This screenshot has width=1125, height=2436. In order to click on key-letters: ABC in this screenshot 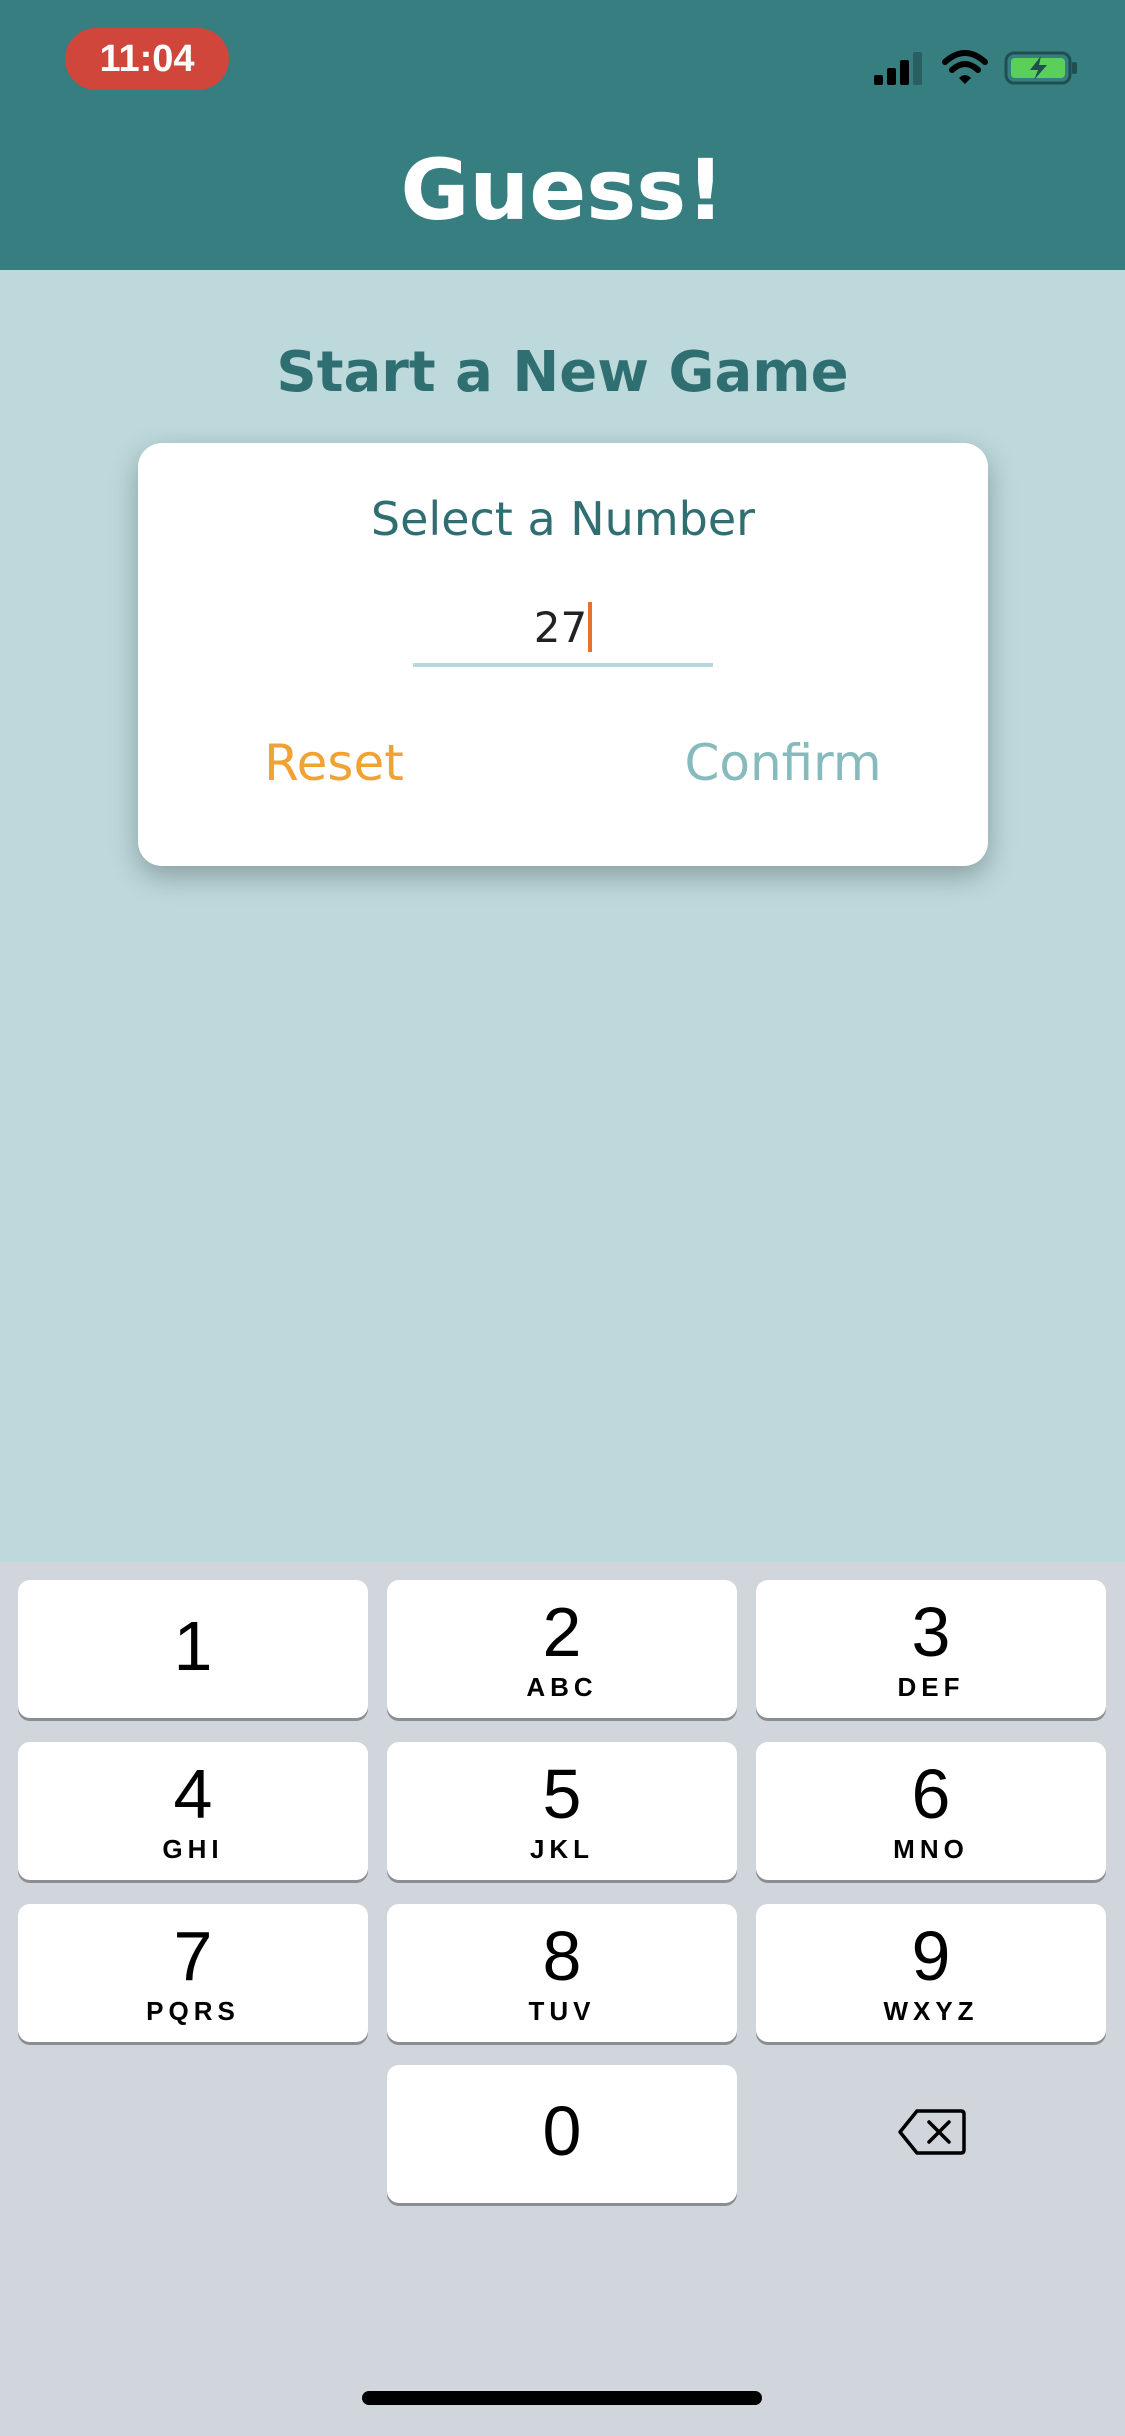, I will do `click(562, 1687)`.